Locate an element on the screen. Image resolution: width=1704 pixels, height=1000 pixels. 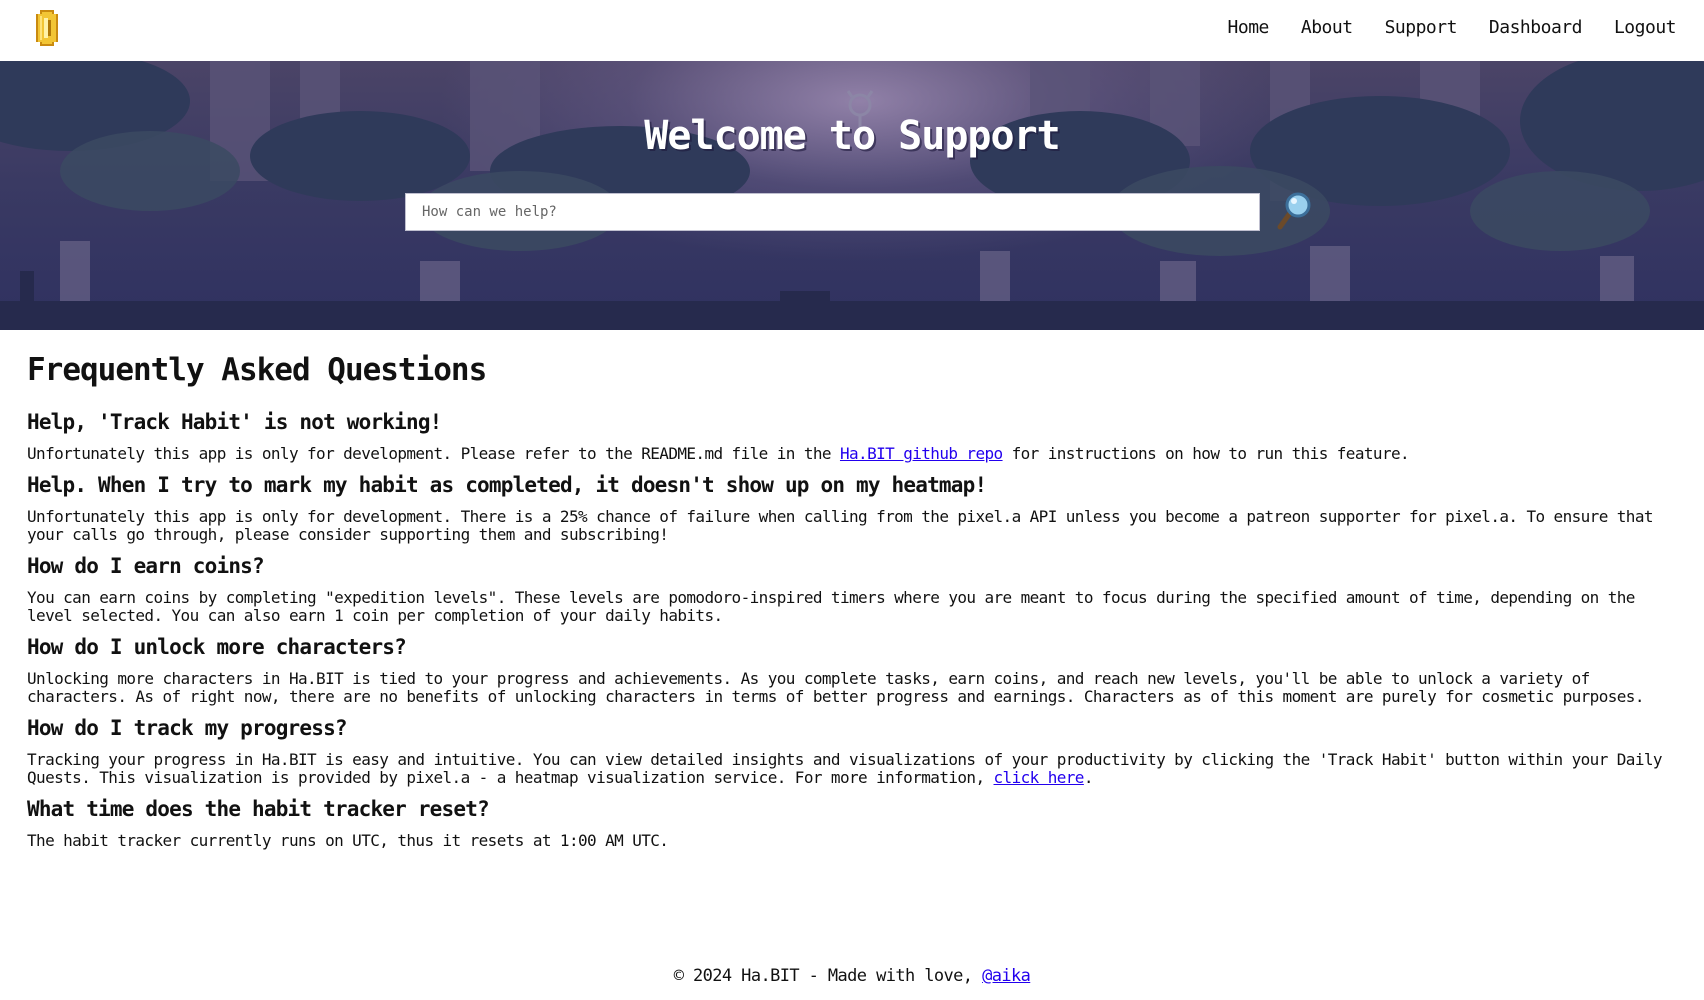
hero-title: Welcome to Support is located at coordinates (852, 136).